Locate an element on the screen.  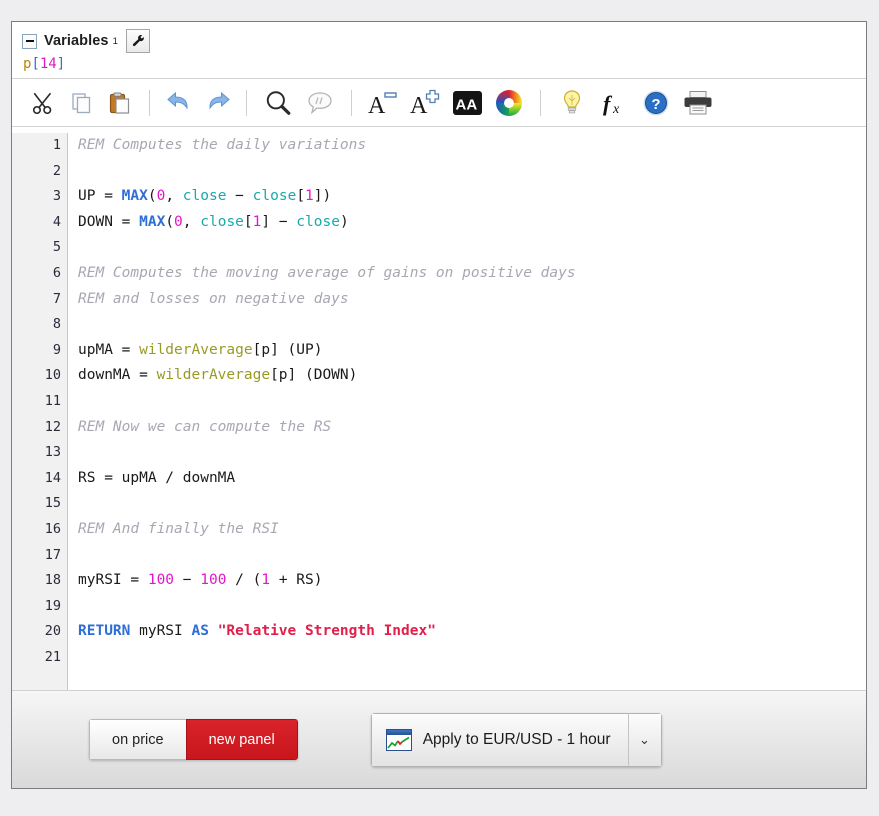
code-token: AS is located at coordinates (200, 631).